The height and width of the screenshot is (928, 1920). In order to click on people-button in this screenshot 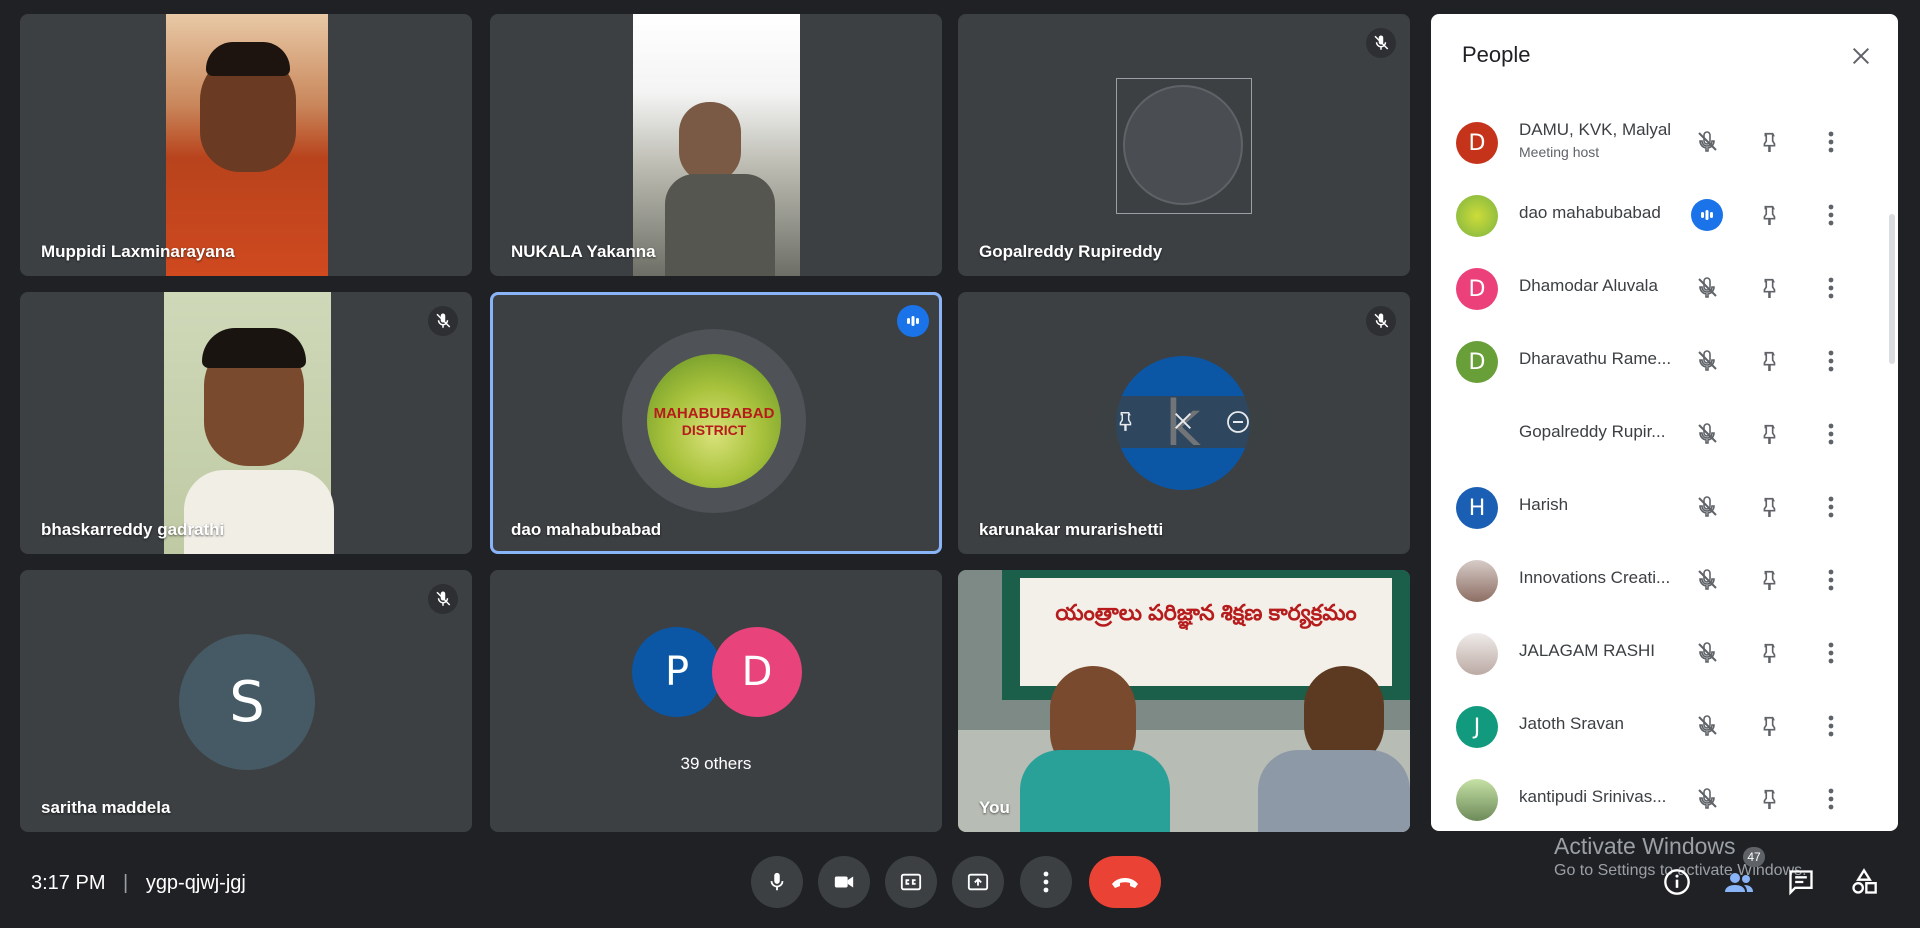, I will do `click(1739, 882)`.